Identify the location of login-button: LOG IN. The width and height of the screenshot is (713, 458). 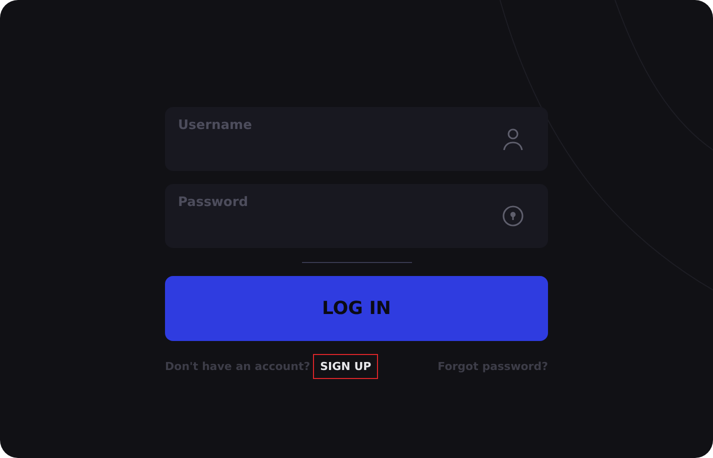
(356, 308).